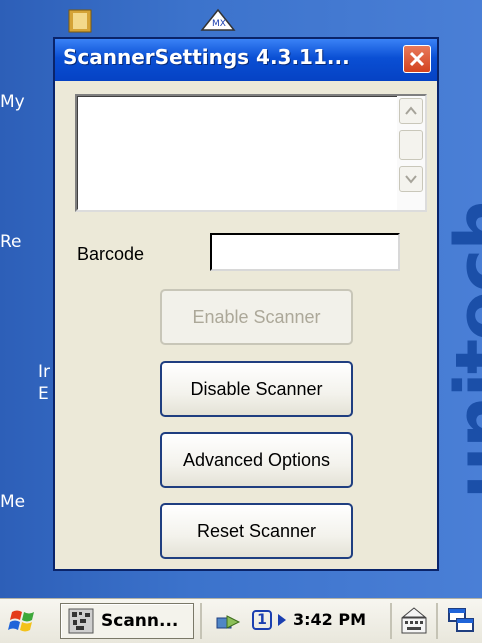 The height and width of the screenshot is (643, 482). I want to click on desktop-label-ir: Ir, so click(44, 372).